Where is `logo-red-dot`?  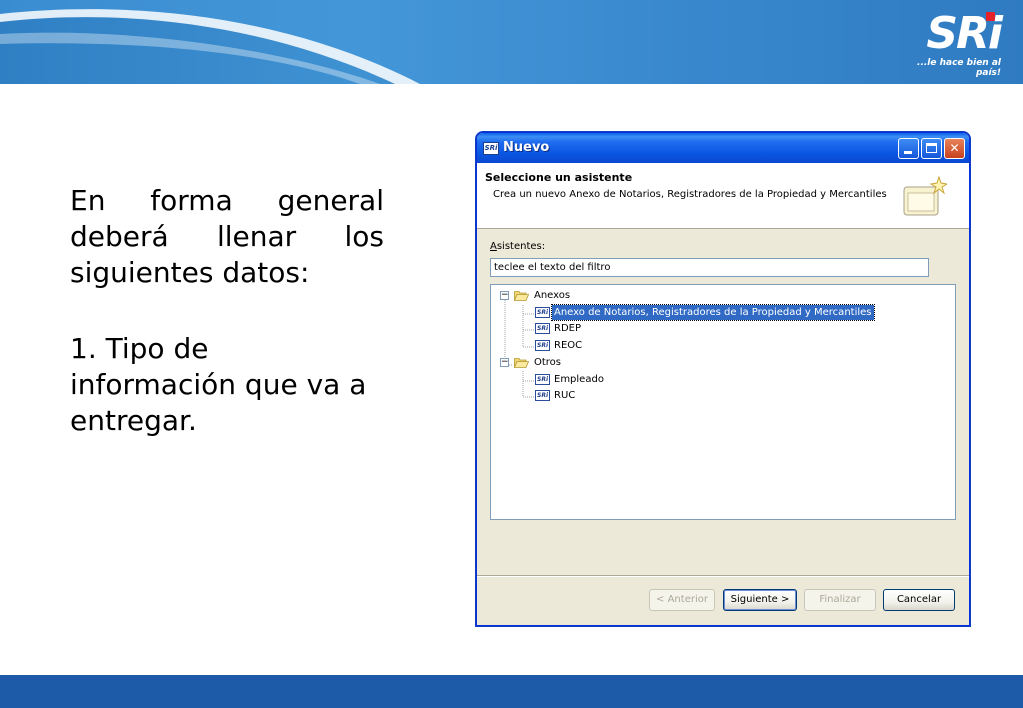 logo-red-dot is located at coordinates (990, 16).